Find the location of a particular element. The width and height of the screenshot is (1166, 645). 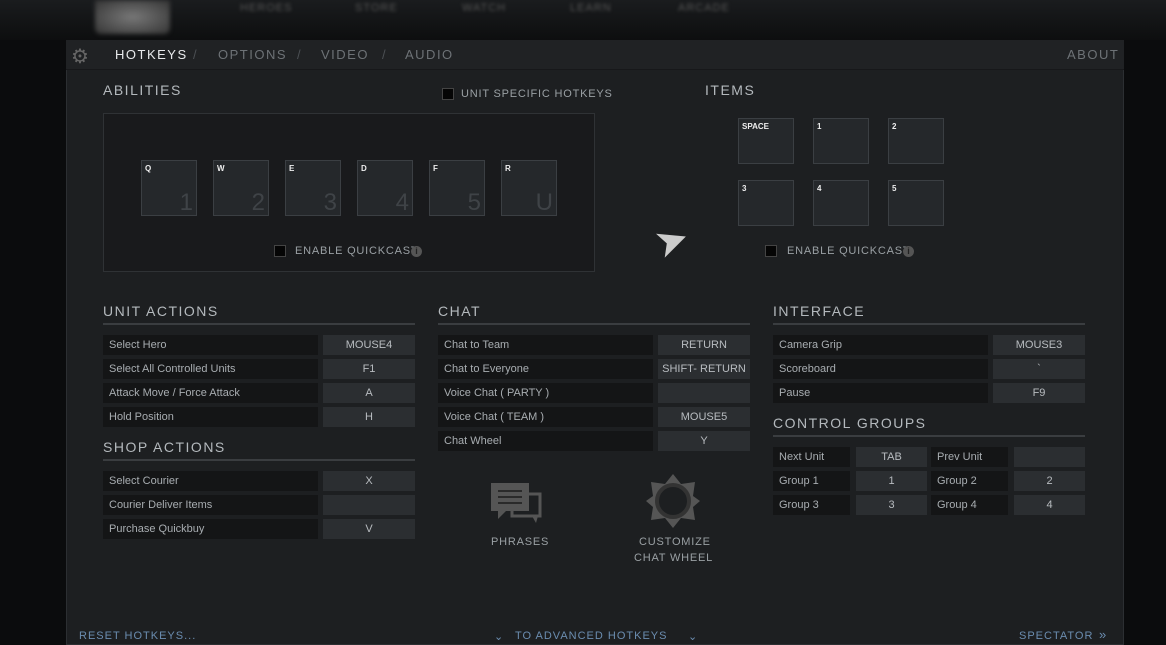

item-key-label: 1 is located at coordinates (819, 126).